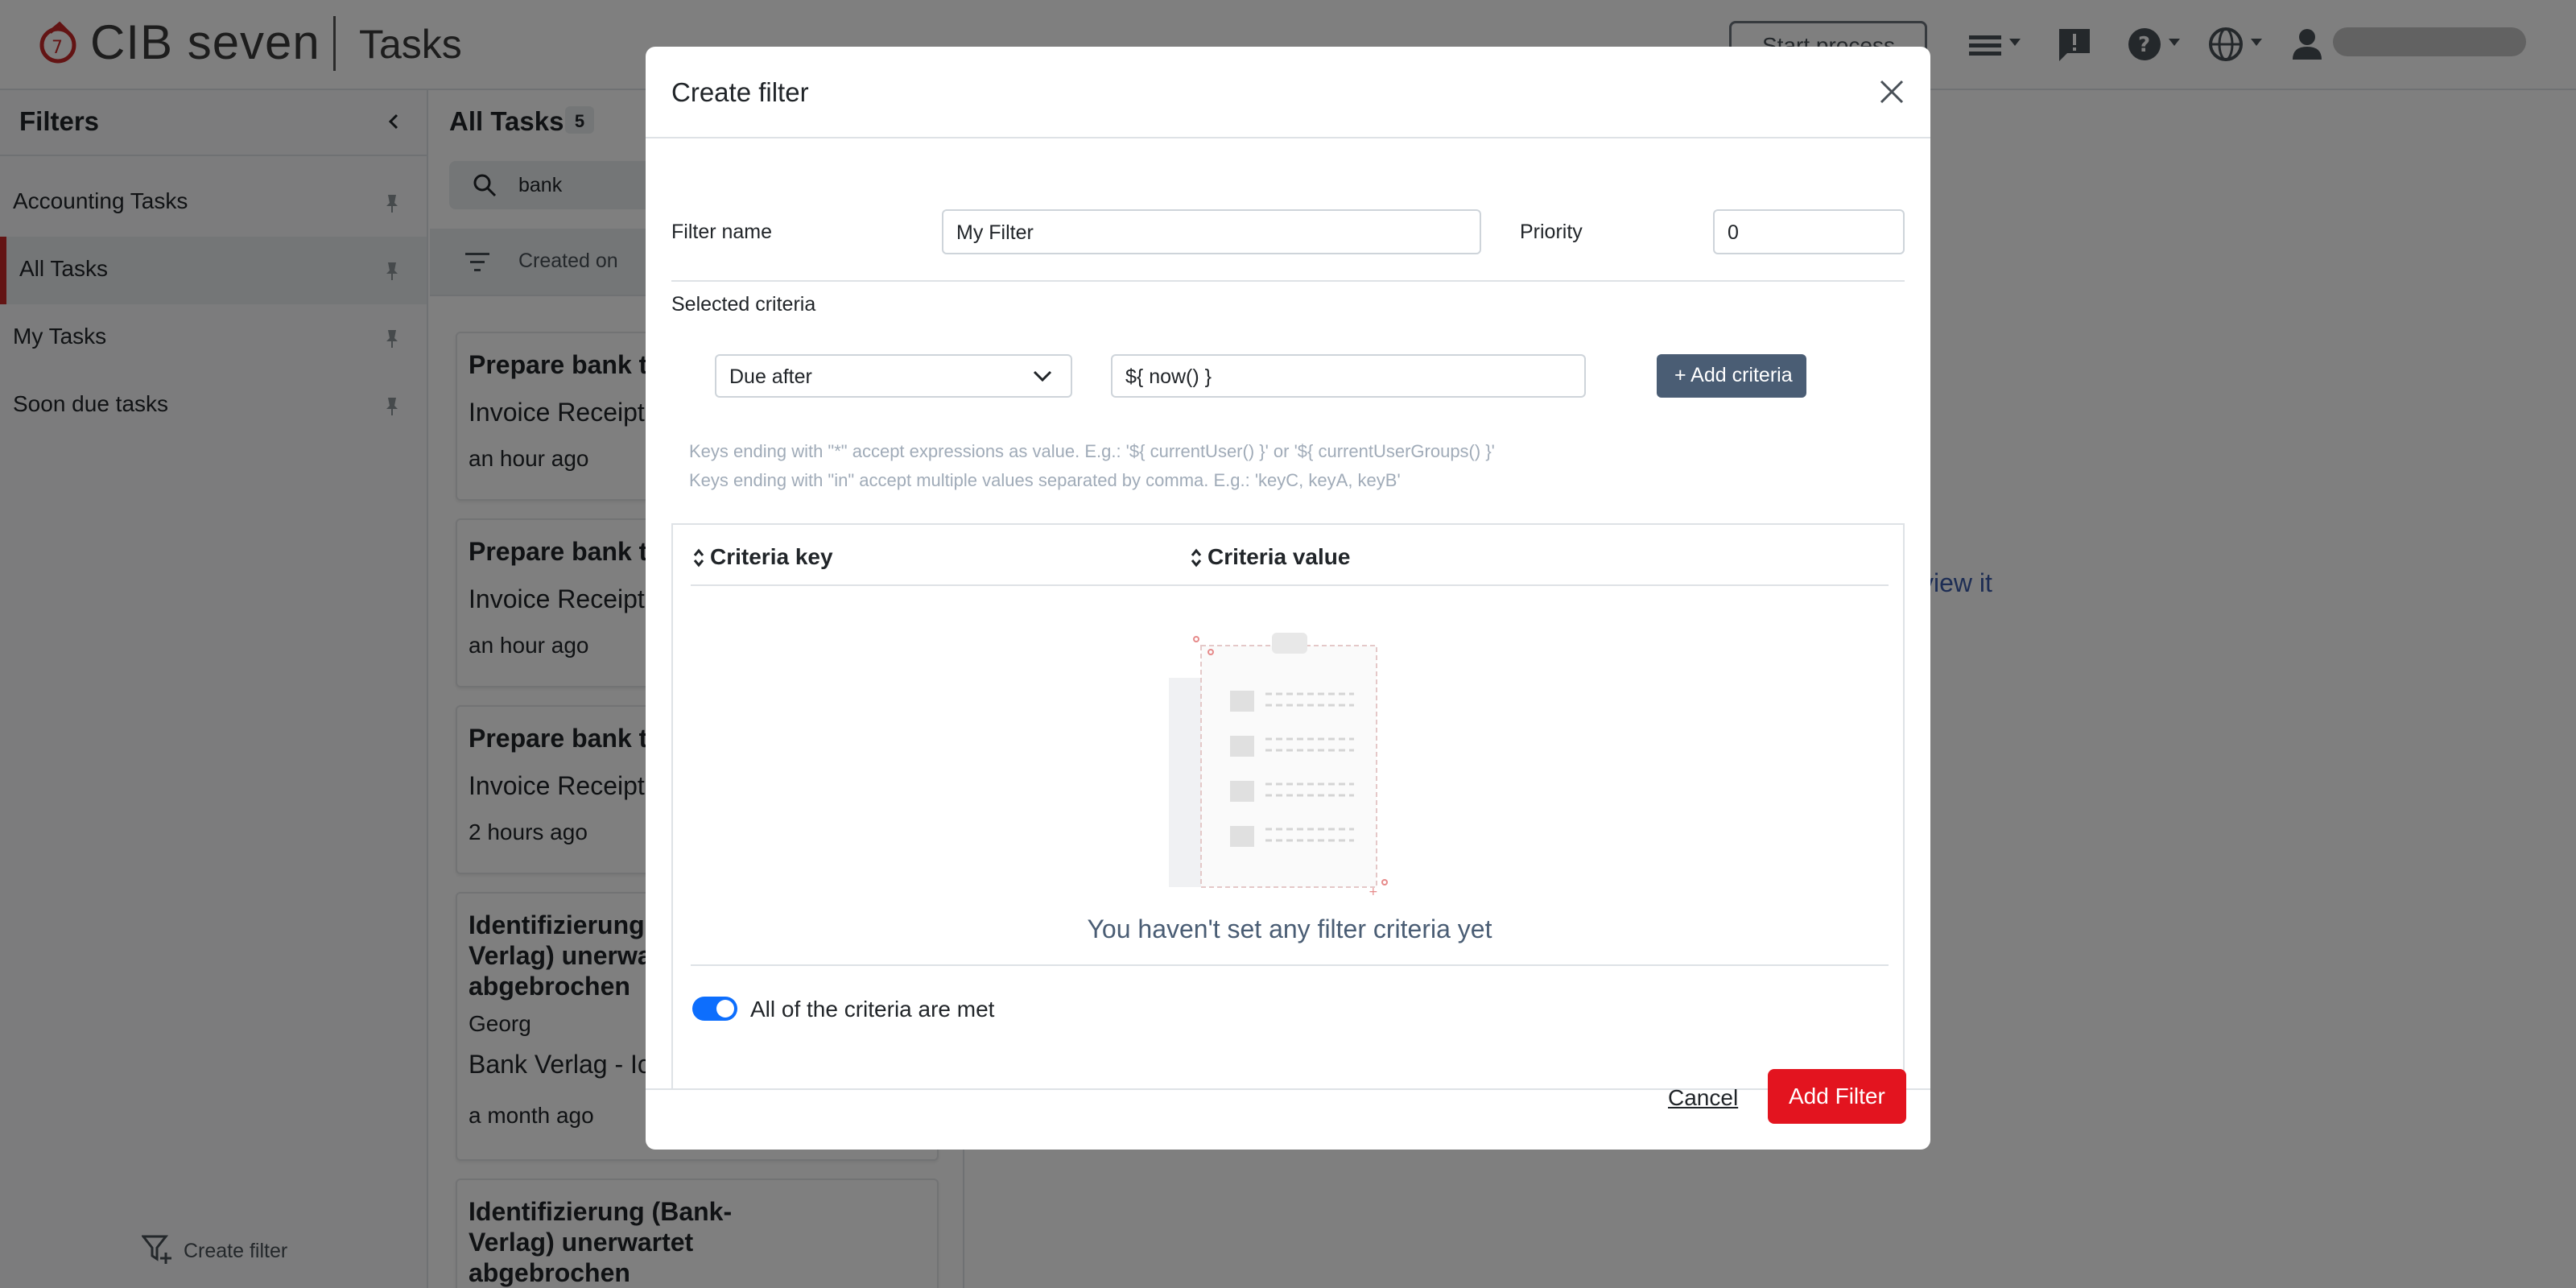 The height and width of the screenshot is (1288, 2576). I want to click on empty-criteria-message: You haven't set any filter criteria yet, so click(1289, 928).